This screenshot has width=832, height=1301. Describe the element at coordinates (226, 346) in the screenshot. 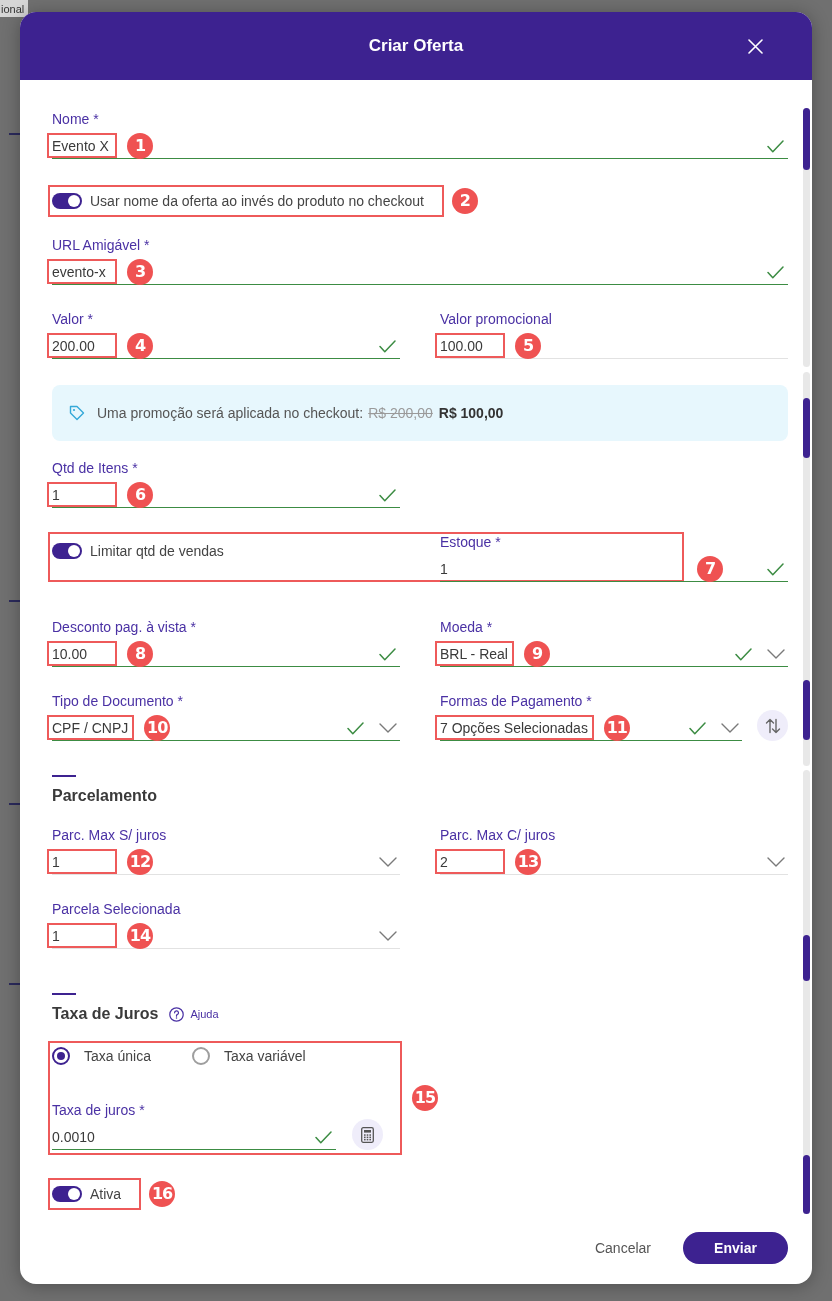

I see `text-field: 200.00 4` at that location.